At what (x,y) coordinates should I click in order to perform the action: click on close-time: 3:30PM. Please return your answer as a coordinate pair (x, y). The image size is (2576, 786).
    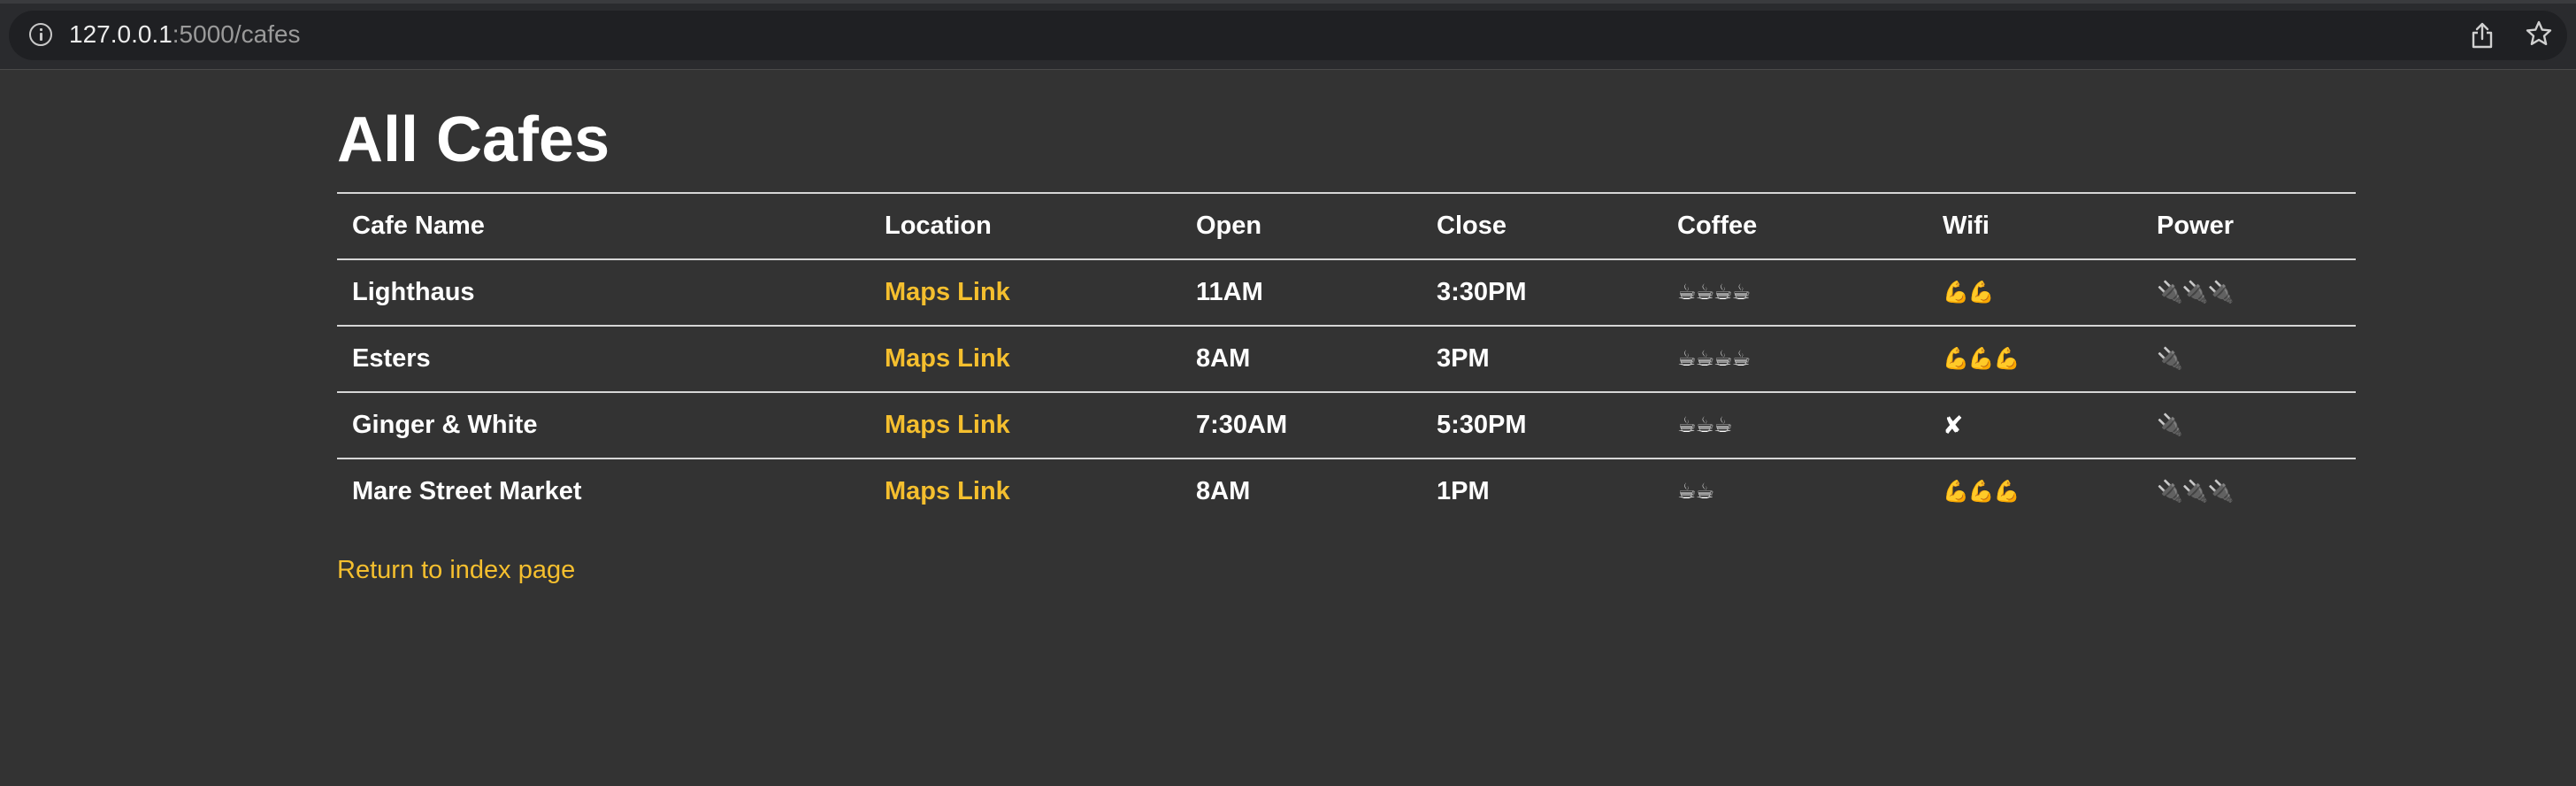
    Looking at the image, I should click on (1542, 293).